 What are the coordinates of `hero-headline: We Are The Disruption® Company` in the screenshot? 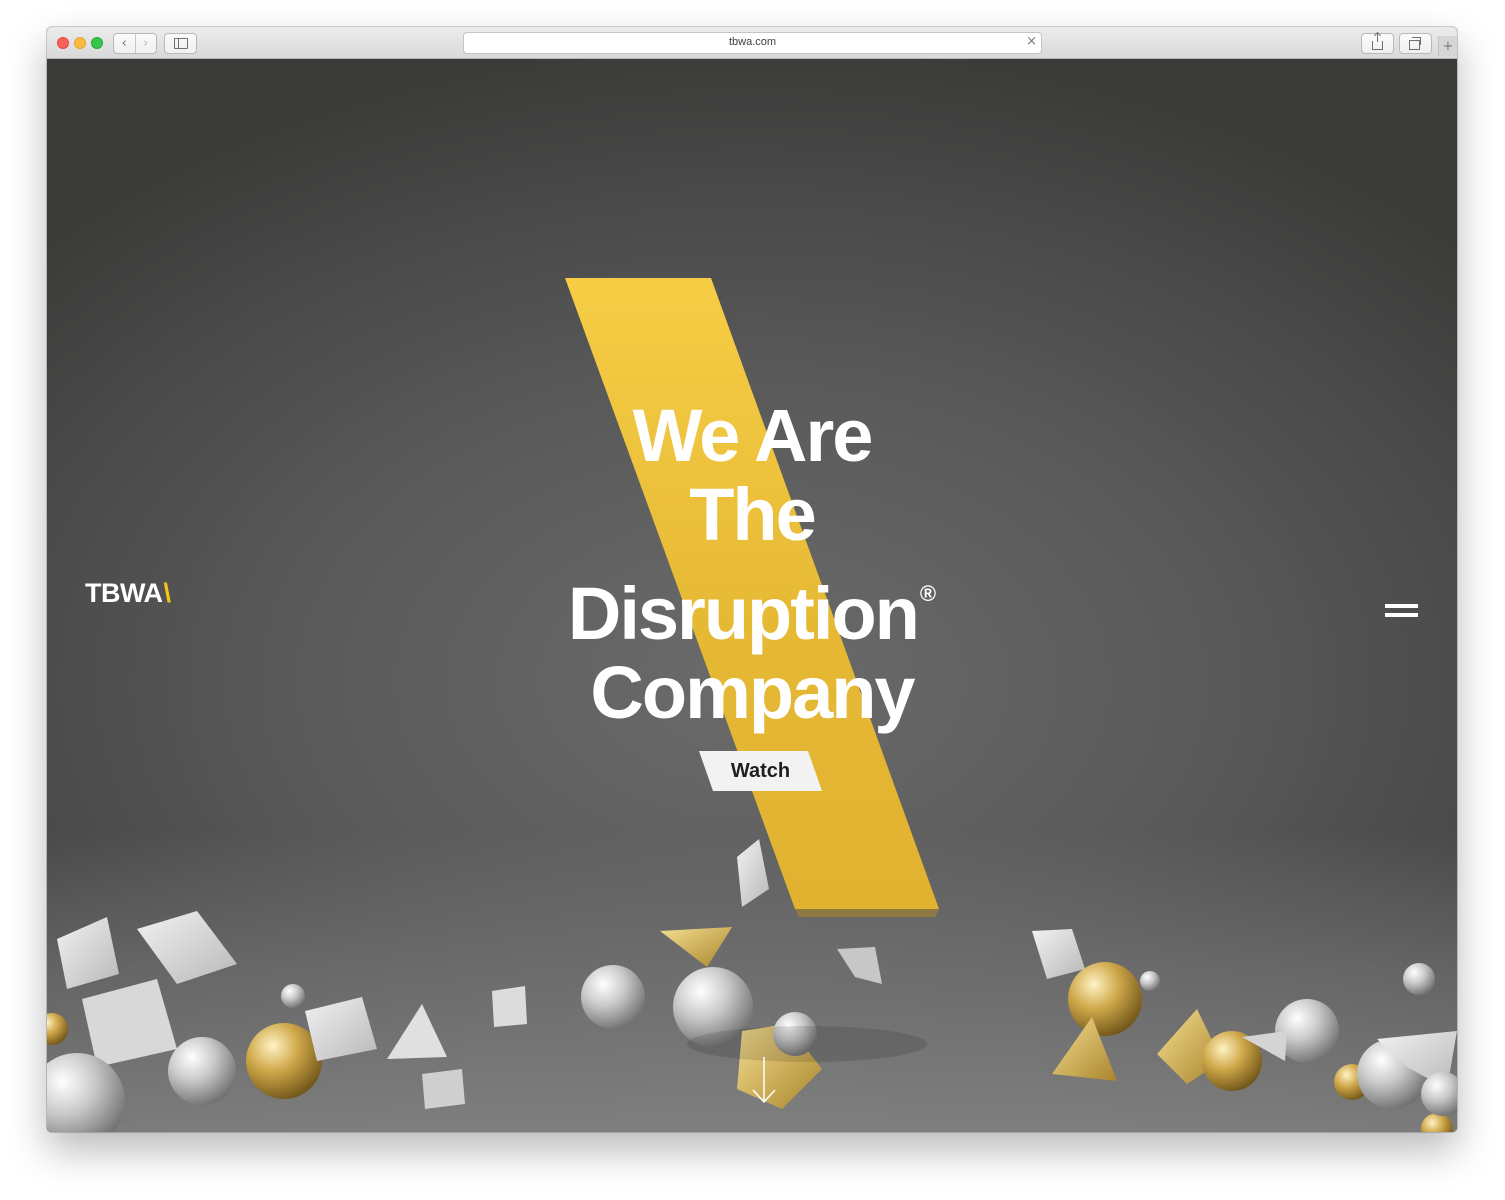 It's located at (752, 564).